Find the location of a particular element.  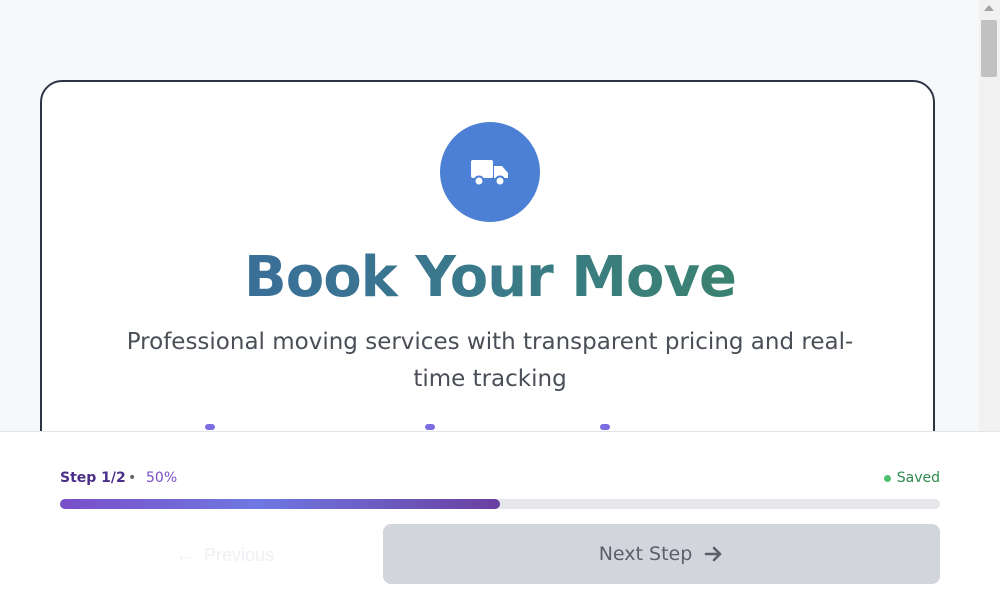

scroll-thumb is located at coordinates (989, 48).